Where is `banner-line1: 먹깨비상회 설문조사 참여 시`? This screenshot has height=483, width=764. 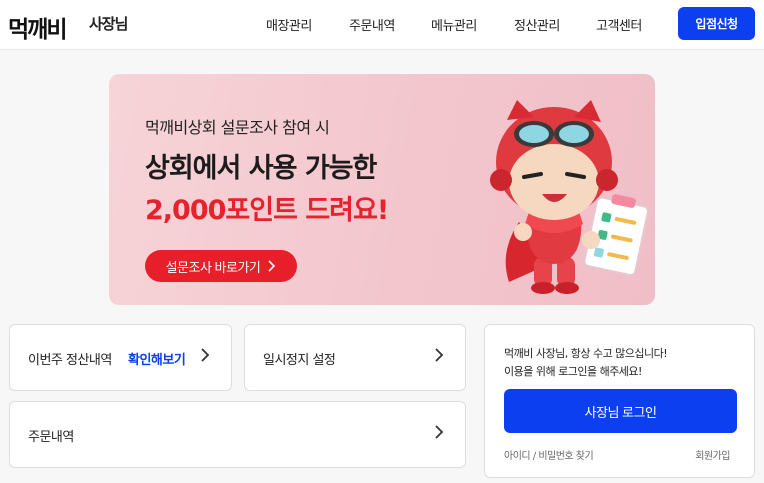 banner-line1: 먹깨비상회 설문조사 참여 시 is located at coordinates (237, 127).